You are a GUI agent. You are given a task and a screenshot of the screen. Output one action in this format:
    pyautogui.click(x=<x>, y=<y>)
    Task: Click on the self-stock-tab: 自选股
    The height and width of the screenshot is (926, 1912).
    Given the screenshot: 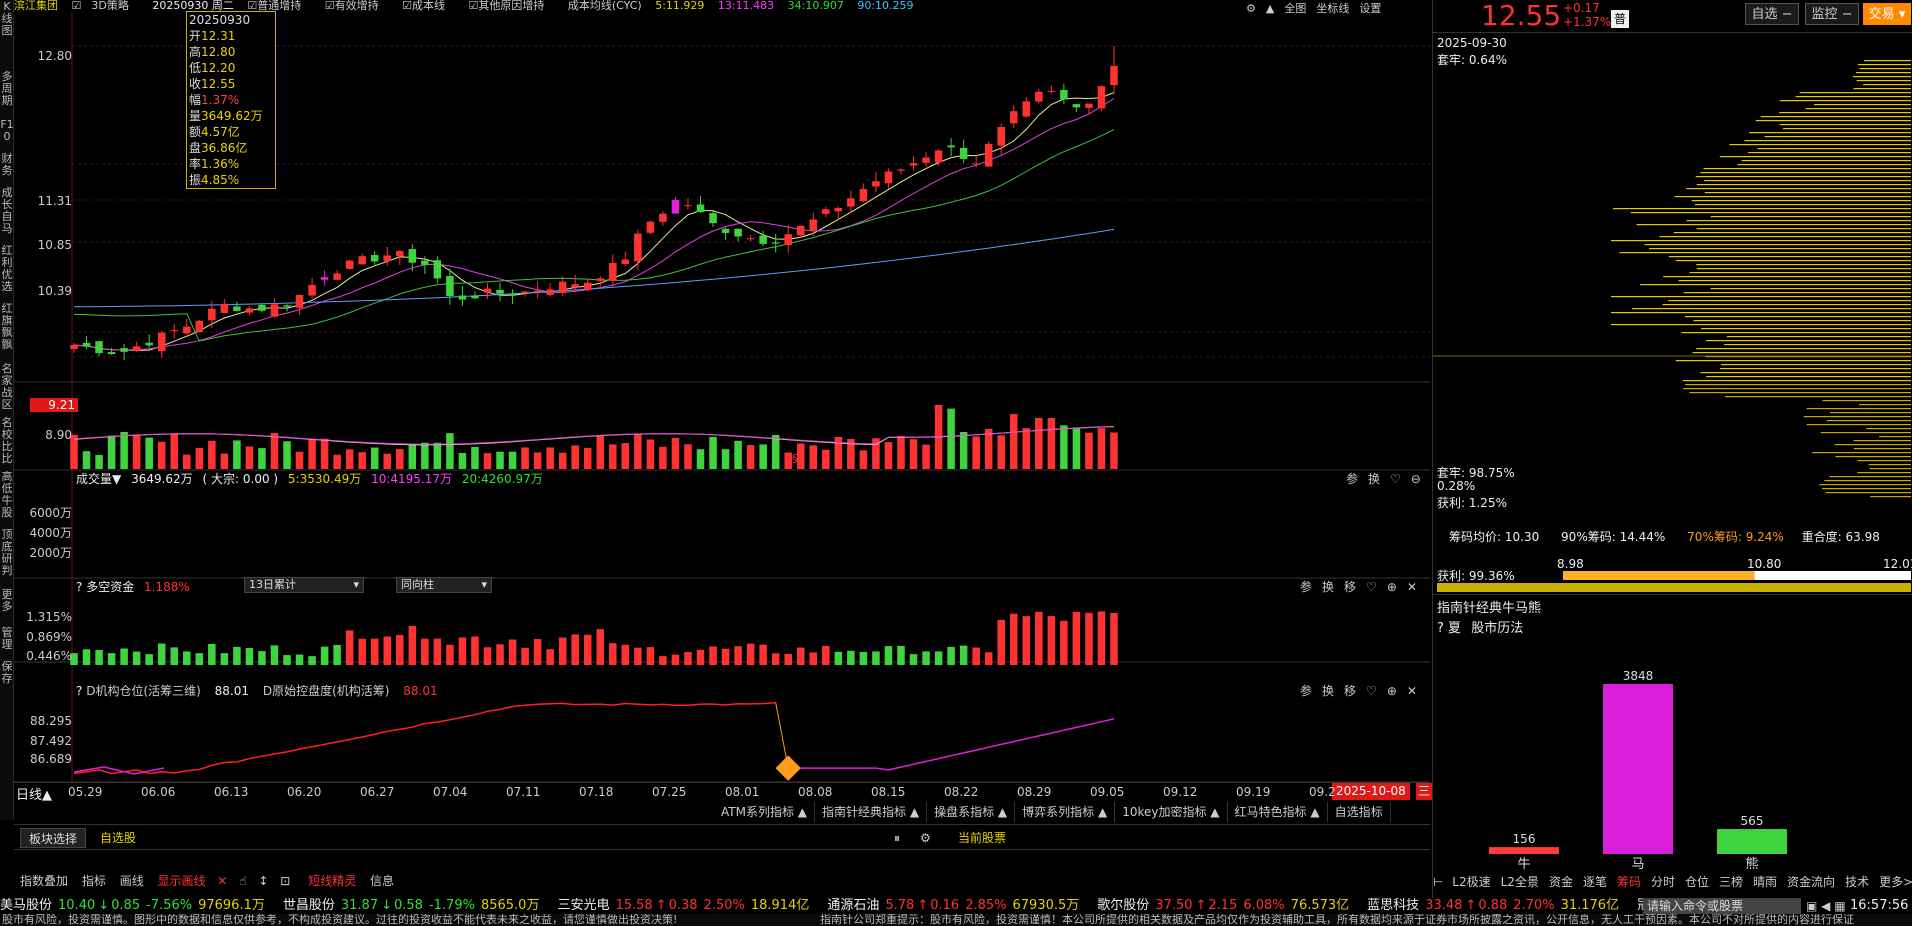 What is the action you would take?
    pyautogui.click(x=118, y=838)
    